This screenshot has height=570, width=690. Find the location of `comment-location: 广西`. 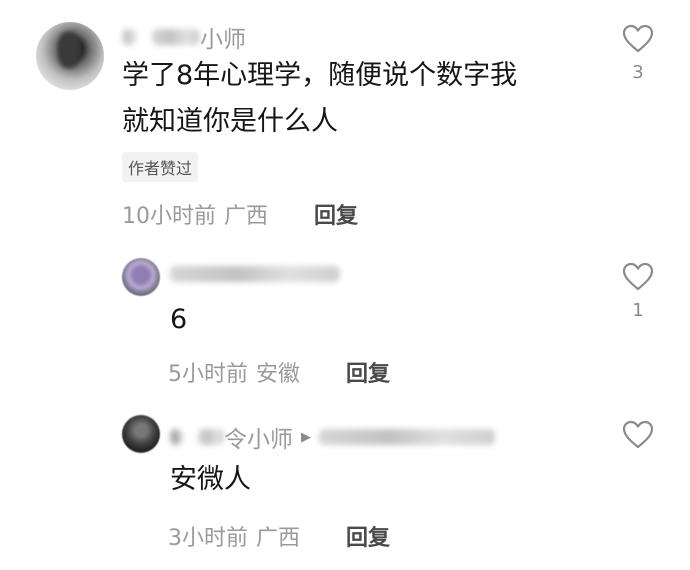

comment-location: 广西 is located at coordinates (246, 216).